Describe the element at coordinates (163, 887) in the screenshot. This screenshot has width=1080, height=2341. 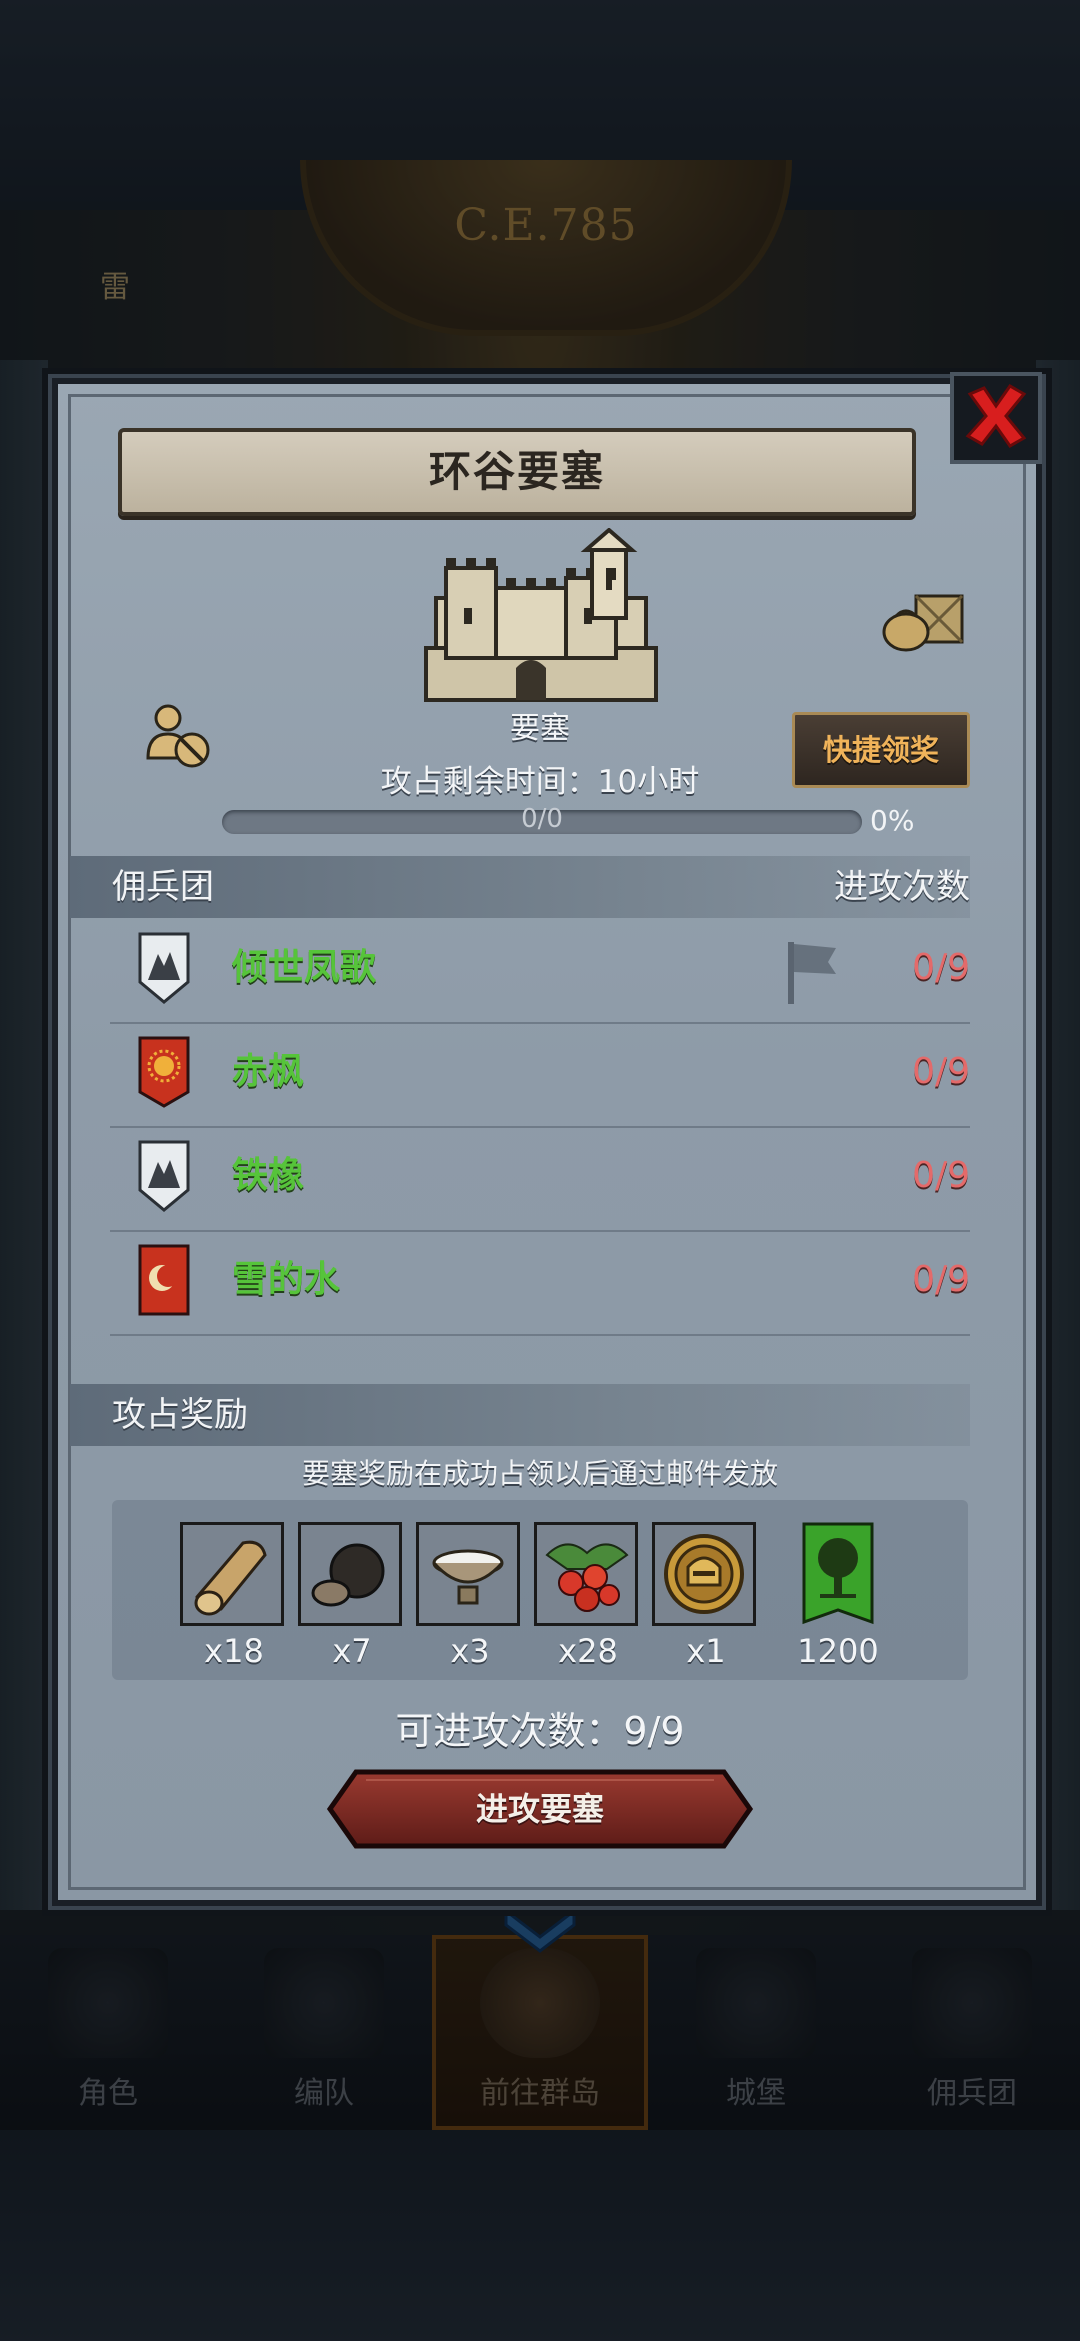
I see `guild-header-label: 佣兵团` at that location.